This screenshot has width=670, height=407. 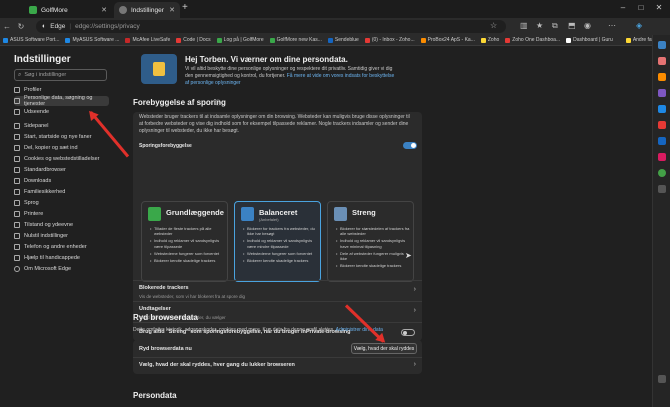 What do you see at coordinates (539, 25) in the screenshot?
I see `favorites-icon: ★` at bounding box center [539, 25].